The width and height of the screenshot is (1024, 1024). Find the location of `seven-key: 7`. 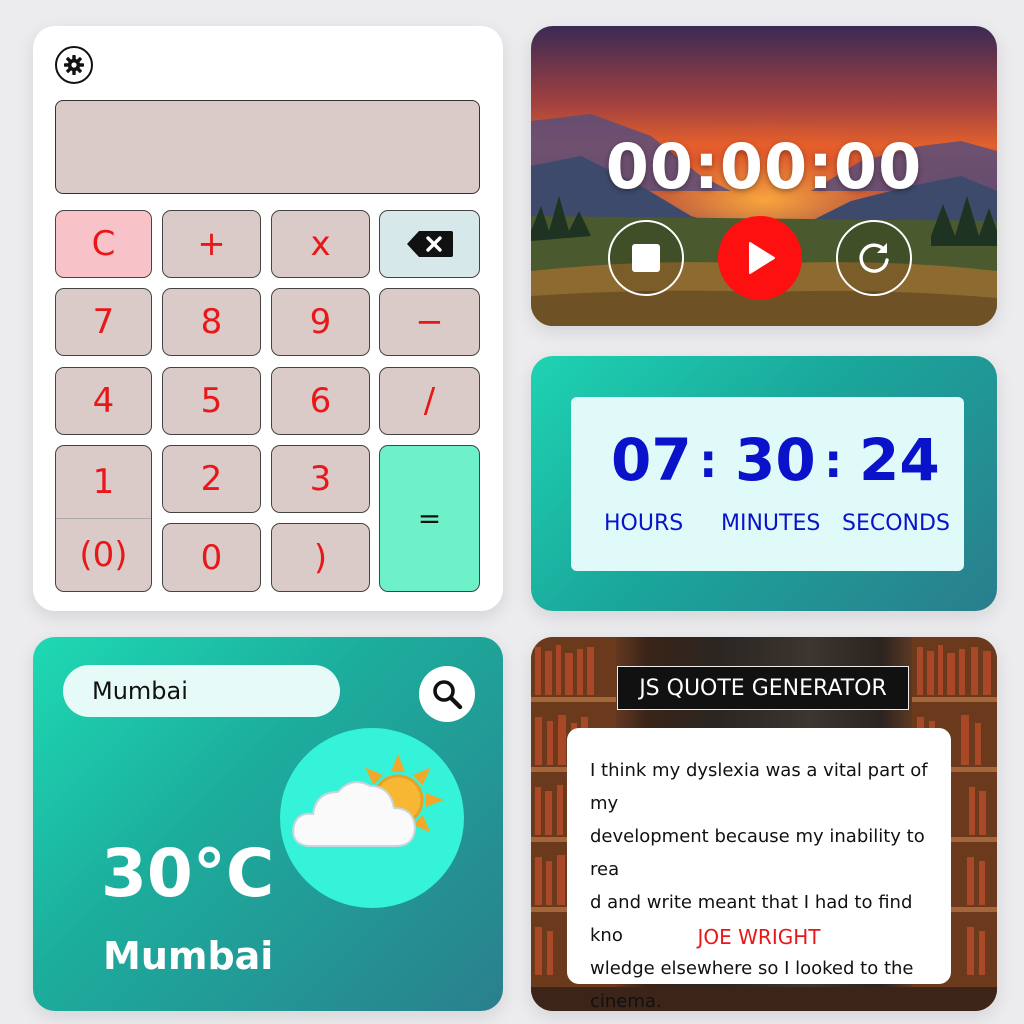

seven-key: 7 is located at coordinates (103, 322).